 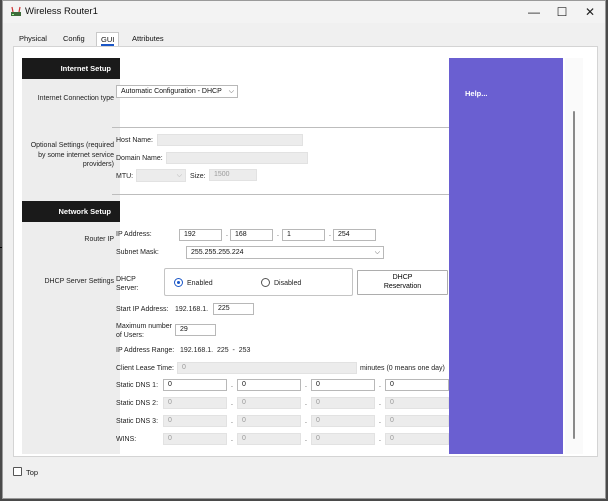 What do you see at coordinates (269, 403) in the screenshot?
I see `dns2-octet-2: 0` at bounding box center [269, 403].